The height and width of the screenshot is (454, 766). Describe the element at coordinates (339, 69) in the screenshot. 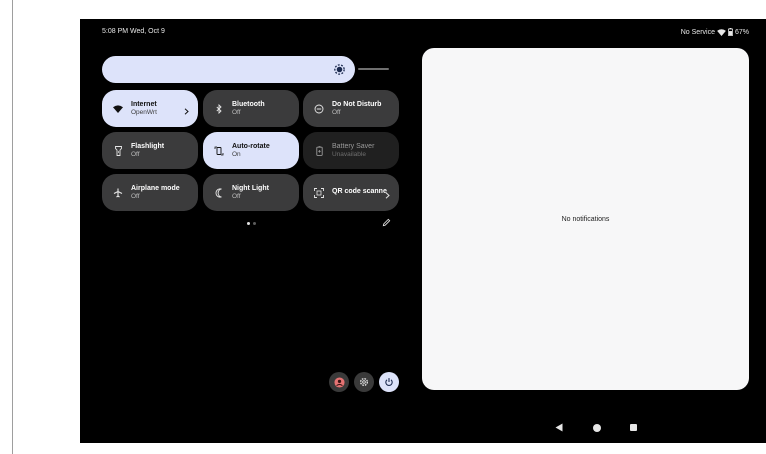

I see `brightness-icon` at that location.